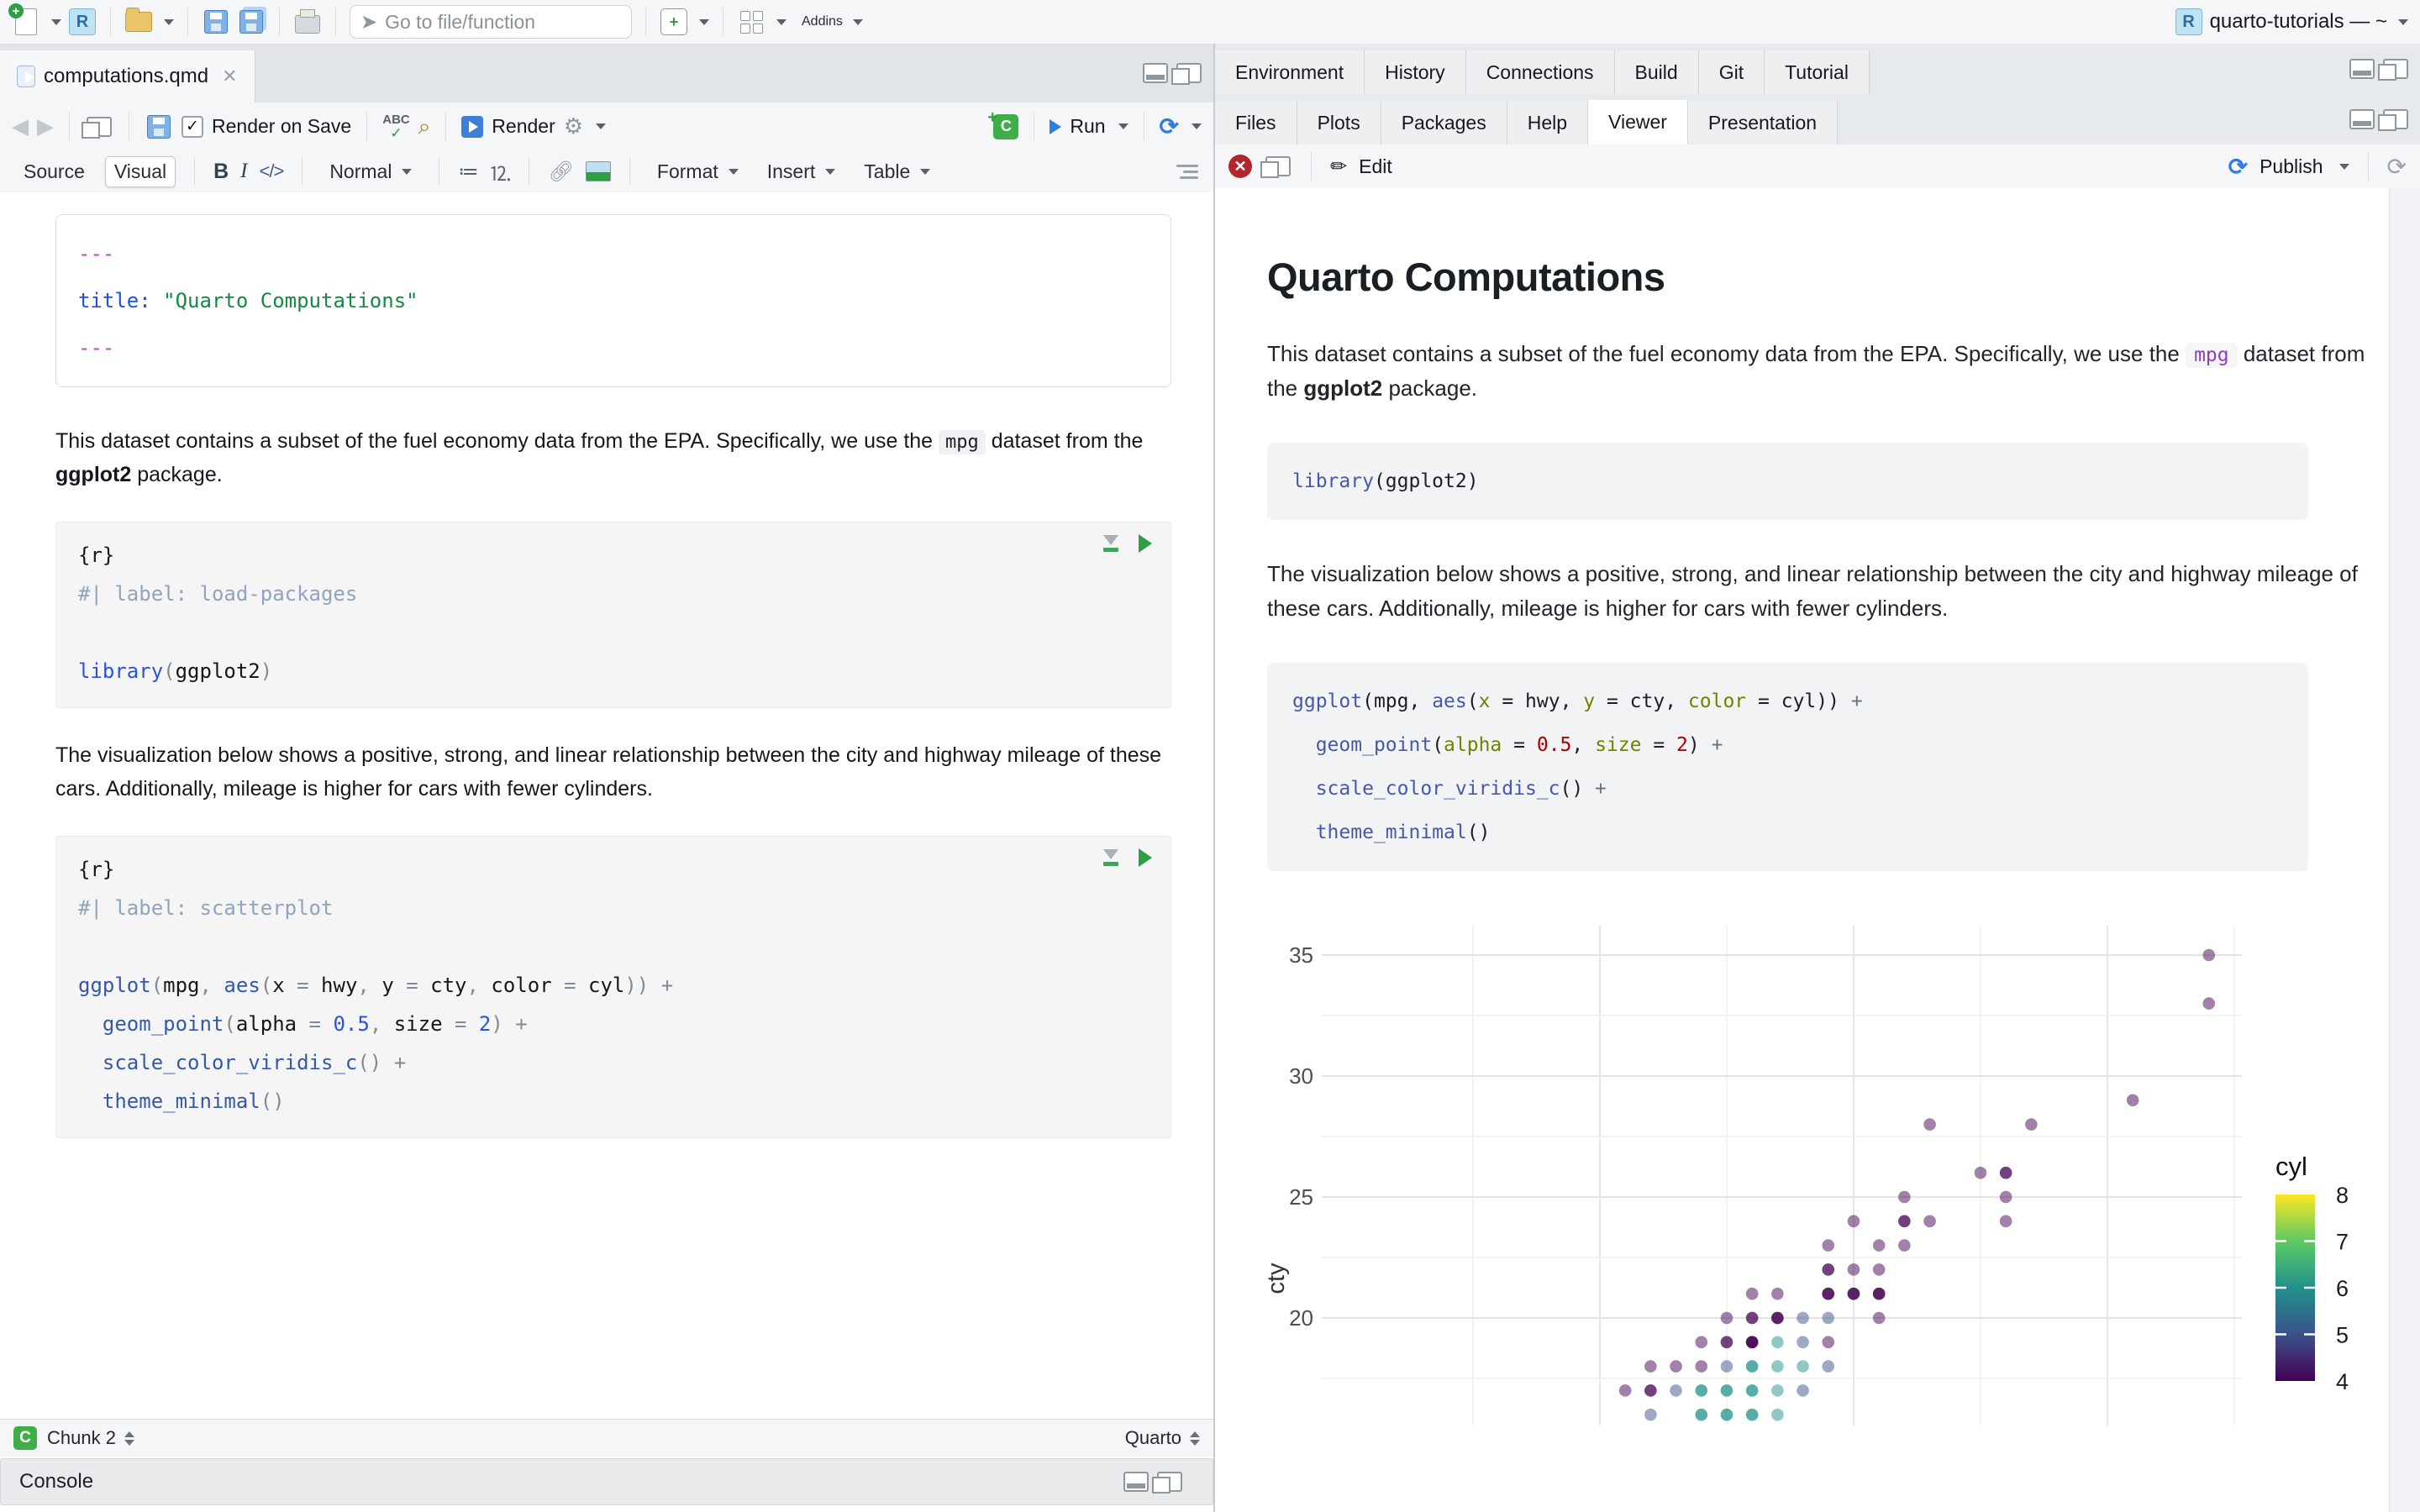  I want to click on viewer-popout-icon, so click(1276, 166).